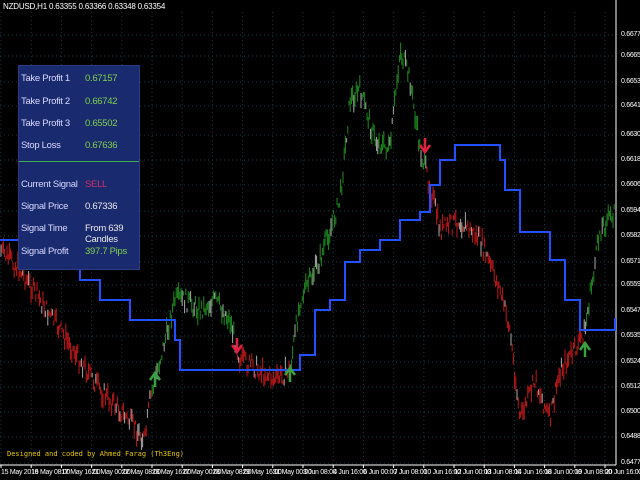 The image size is (640, 480). I want to click on price-tick-label: 0.64885, so click(630, 436).